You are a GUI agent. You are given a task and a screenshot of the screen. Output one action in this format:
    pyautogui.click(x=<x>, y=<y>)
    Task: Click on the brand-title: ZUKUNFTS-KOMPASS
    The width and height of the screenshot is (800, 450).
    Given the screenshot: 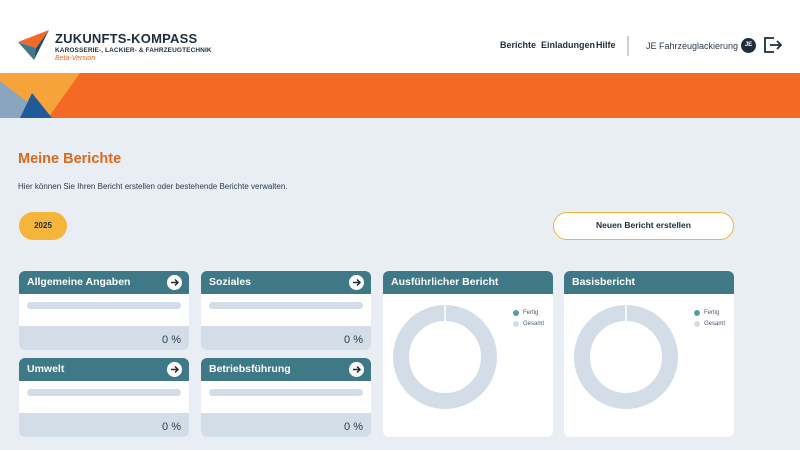 What is the action you would take?
    pyautogui.click(x=126, y=38)
    